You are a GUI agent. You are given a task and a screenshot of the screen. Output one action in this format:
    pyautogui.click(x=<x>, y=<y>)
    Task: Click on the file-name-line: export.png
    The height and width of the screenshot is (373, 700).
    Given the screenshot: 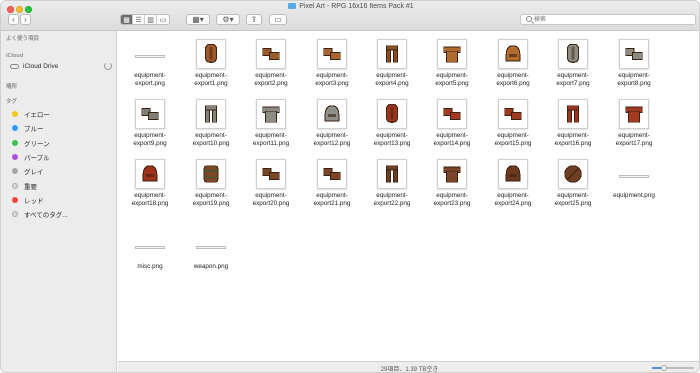 What is the action you would take?
    pyautogui.click(x=150, y=84)
    